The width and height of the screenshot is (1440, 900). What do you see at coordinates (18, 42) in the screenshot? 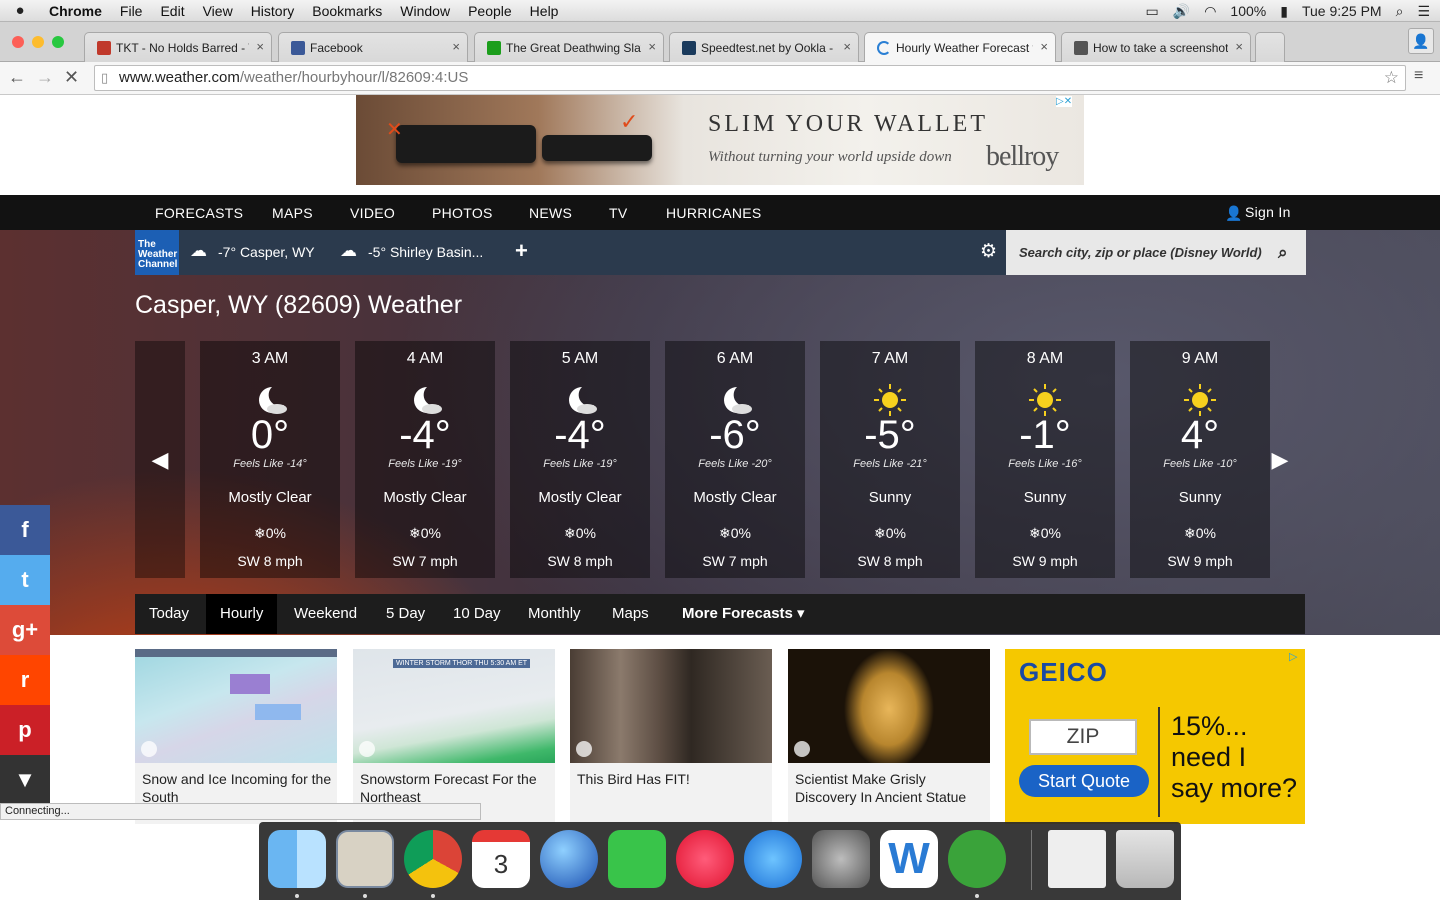
I see `close-window-button` at bounding box center [18, 42].